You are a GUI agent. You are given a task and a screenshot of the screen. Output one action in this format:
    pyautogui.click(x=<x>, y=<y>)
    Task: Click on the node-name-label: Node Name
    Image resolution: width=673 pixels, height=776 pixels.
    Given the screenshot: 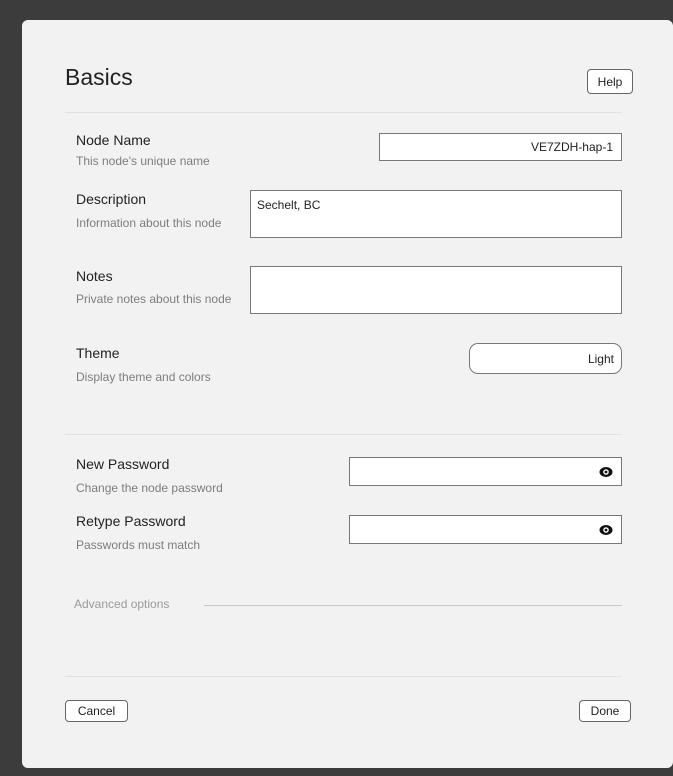 What is the action you would take?
    pyautogui.click(x=113, y=140)
    